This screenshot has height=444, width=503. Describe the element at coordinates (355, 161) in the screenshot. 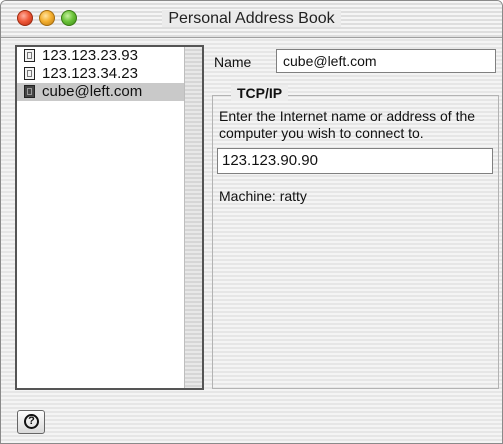

I see `address-field: 123.123.90.90` at that location.